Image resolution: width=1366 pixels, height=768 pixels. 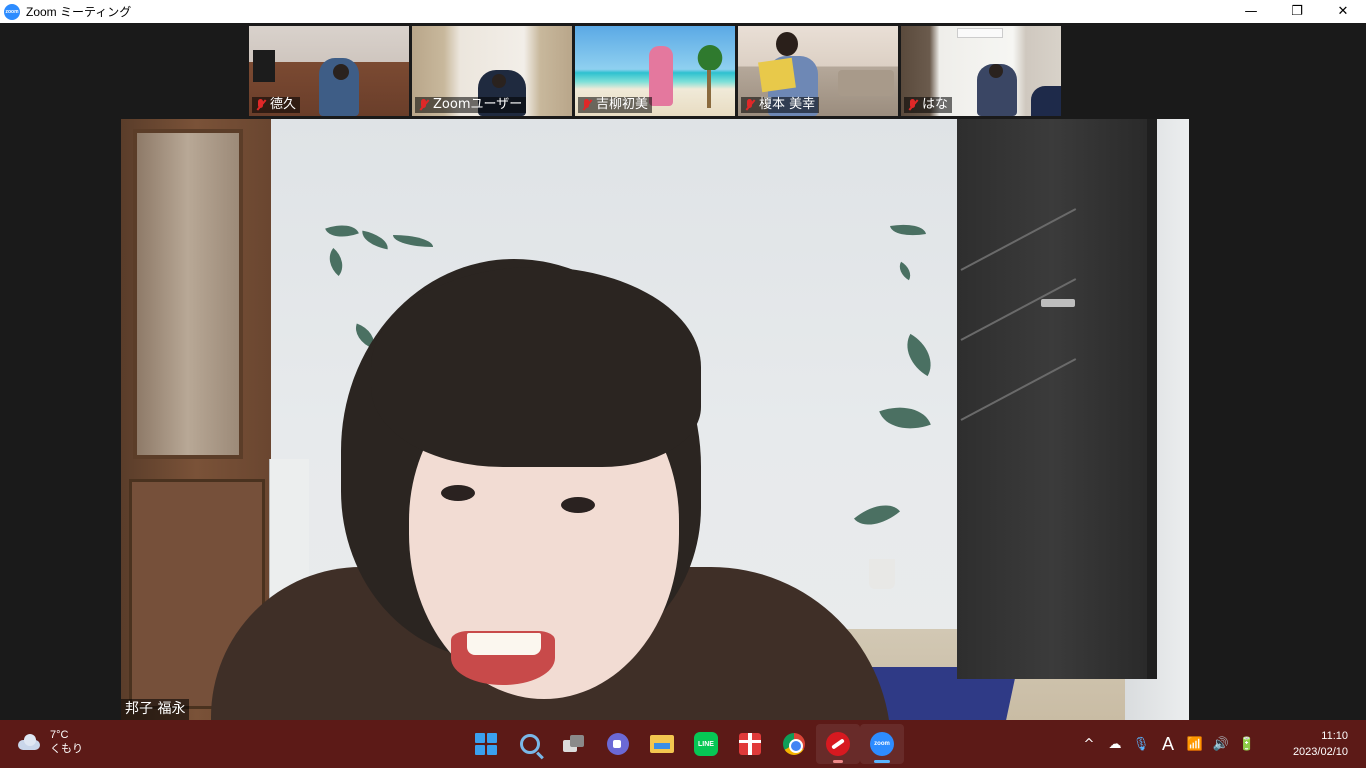 I want to click on gift-icon, so click(x=750, y=744).